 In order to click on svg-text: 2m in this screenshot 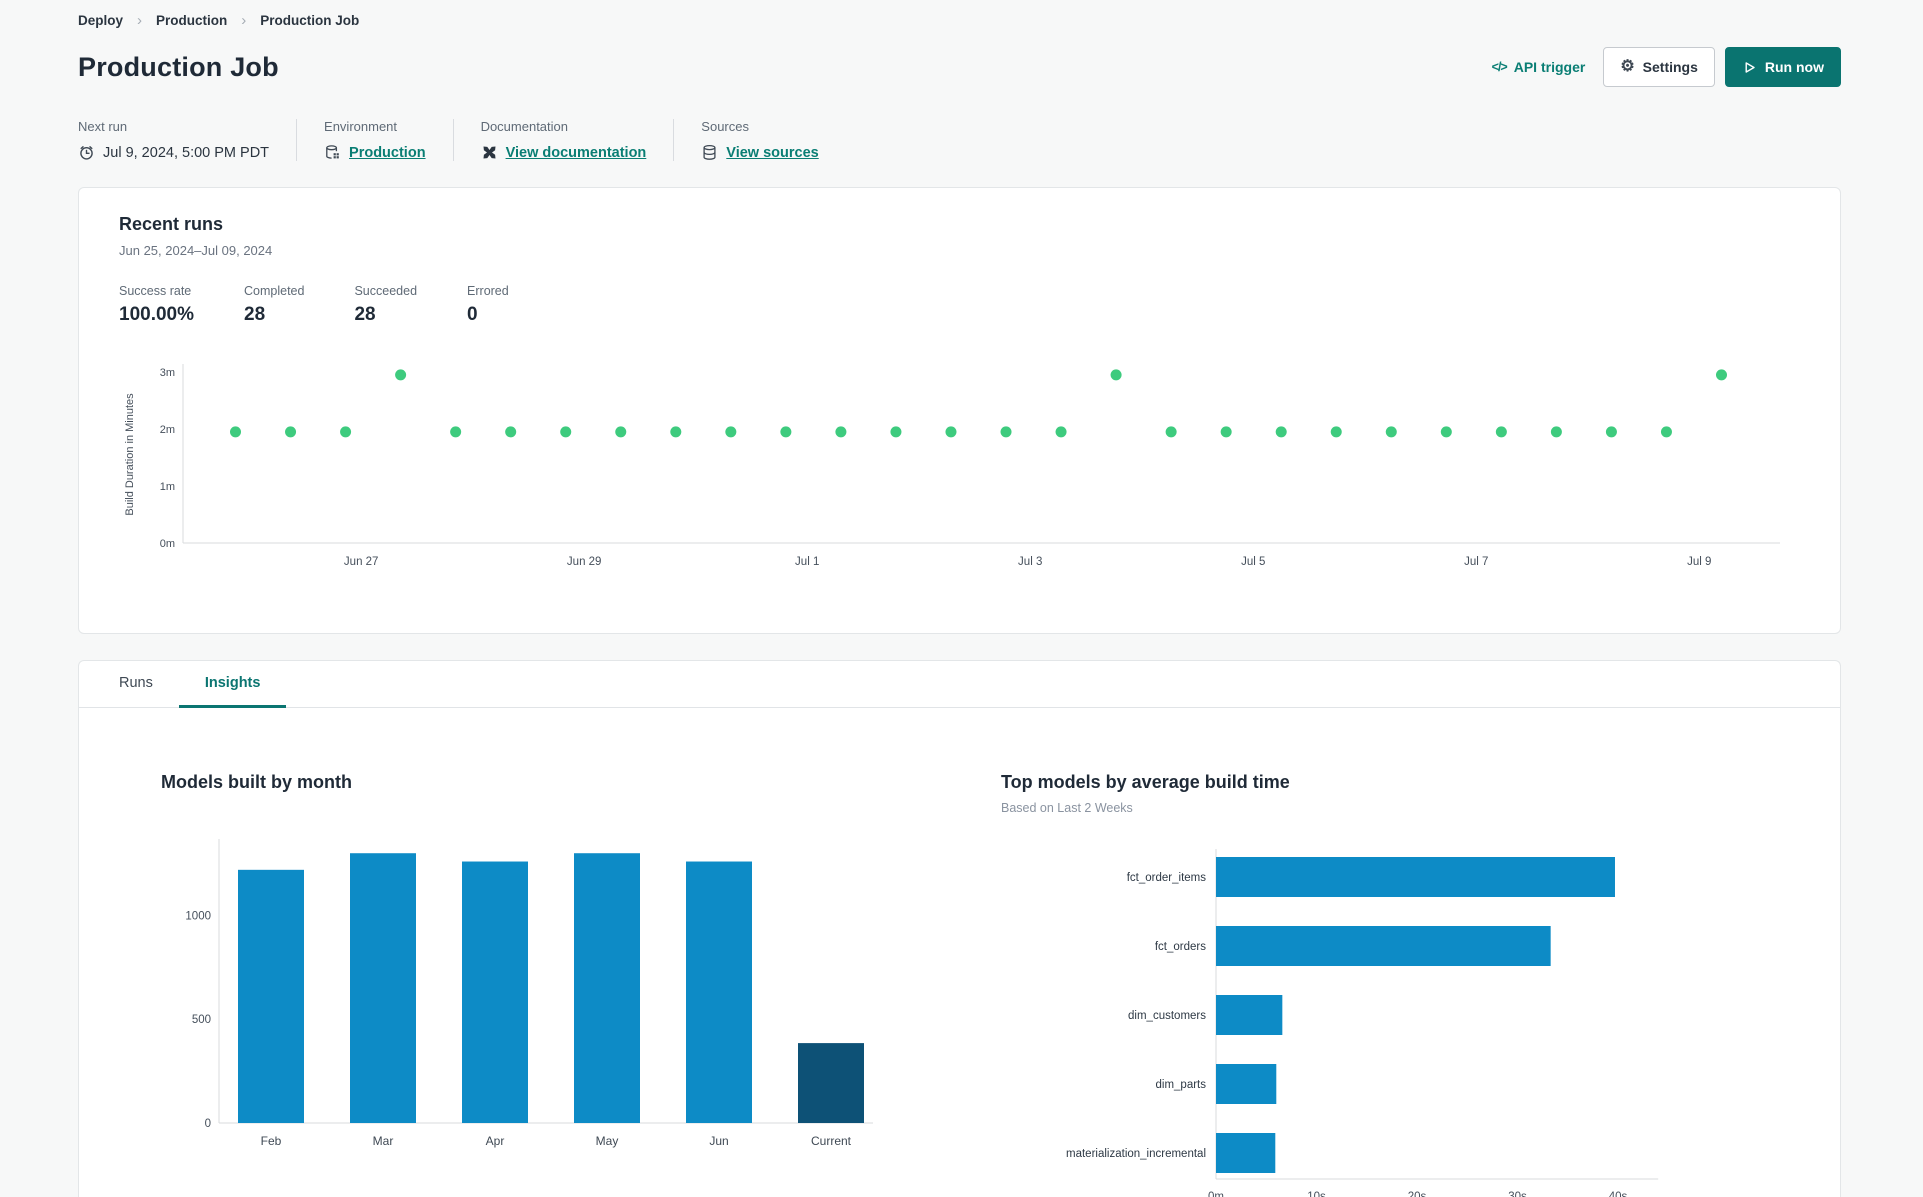, I will do `click(167, 430)`.